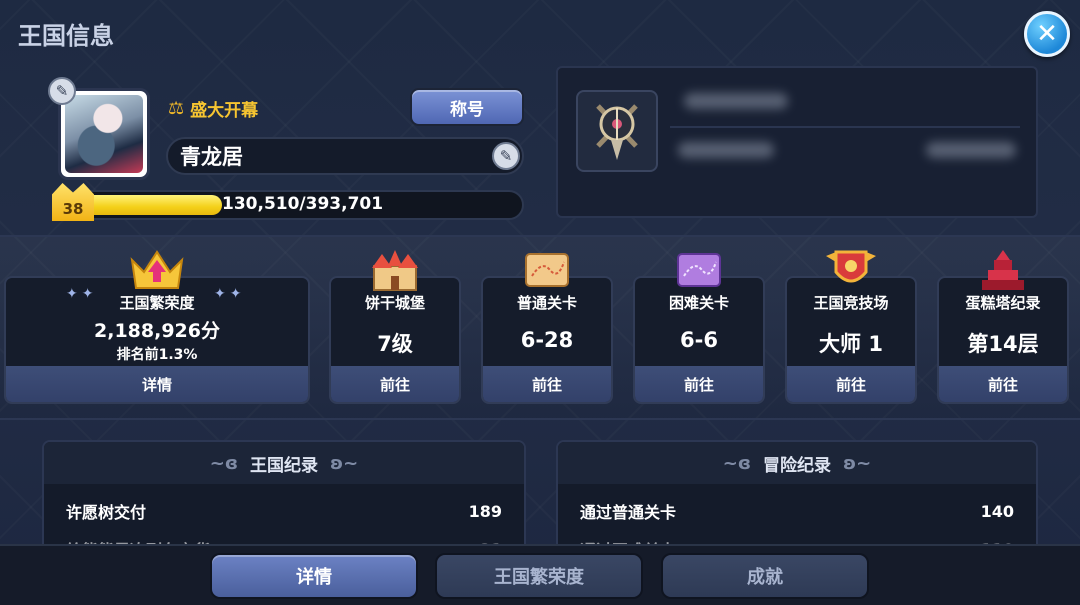 The image size is (1080, 605). I want to click on avatar, so click(104, 134).